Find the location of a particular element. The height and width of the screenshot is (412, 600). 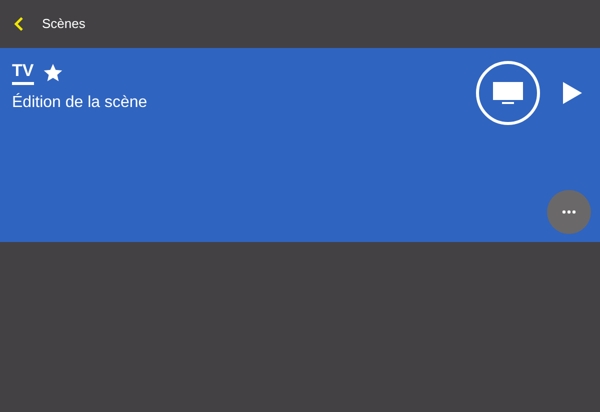

monitor-icon is located at coordinates (508, 93).